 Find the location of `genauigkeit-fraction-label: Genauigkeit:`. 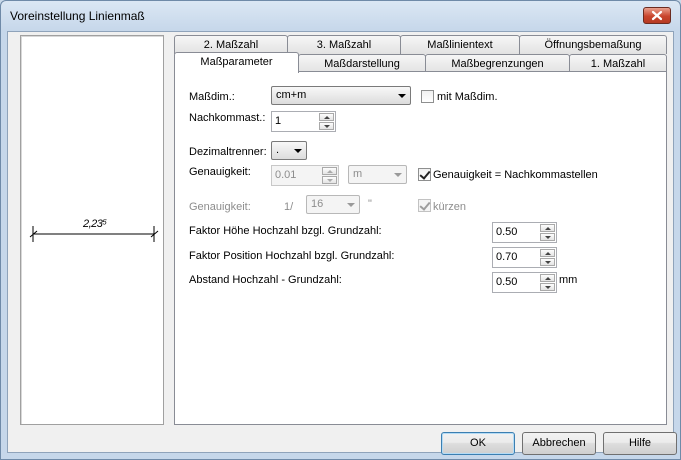

genauigkeit-fraction-label: Genauigkeit: is located at coordinates (220, 207).